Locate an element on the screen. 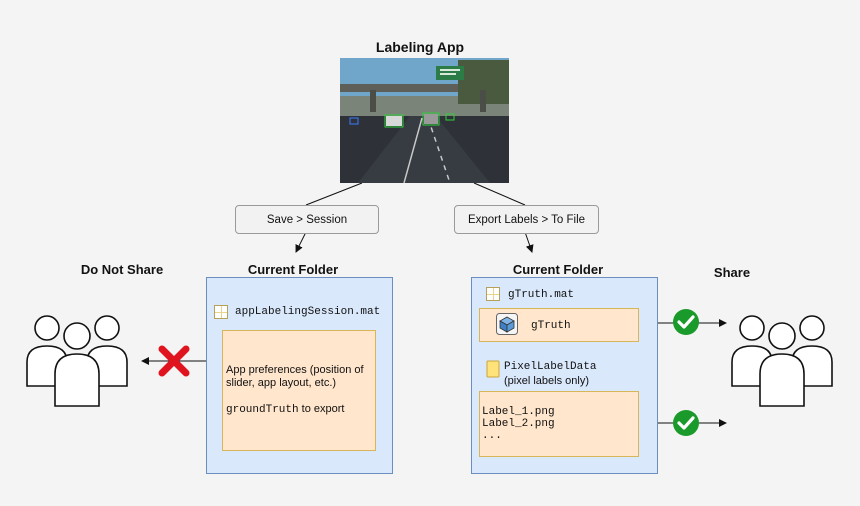  label-file-1: Label_1.png is located at coordinates (518, 412).